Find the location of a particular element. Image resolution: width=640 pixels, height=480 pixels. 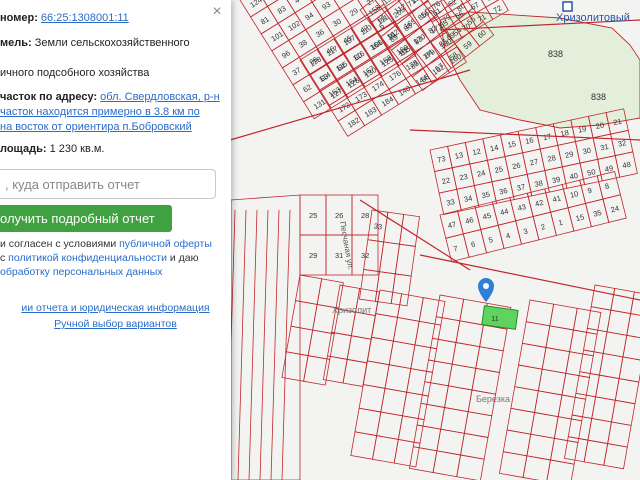

parcel-number: 28 is located at coordinates (365, 215).